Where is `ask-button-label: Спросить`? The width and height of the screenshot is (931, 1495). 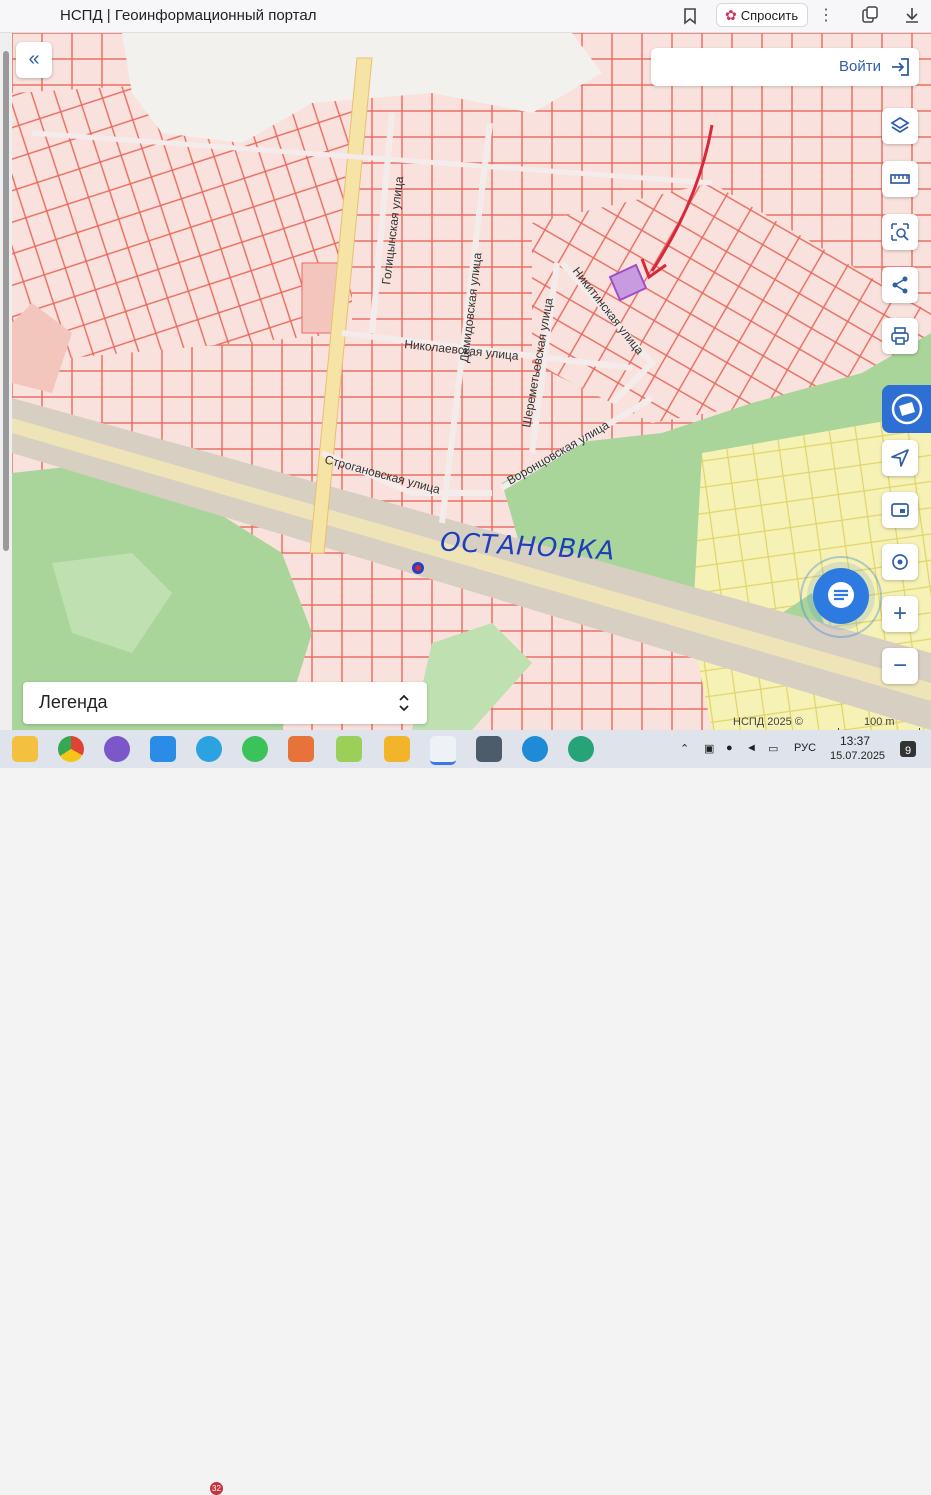 ask-button-label: Спросить is located at coordinates (769, 15).